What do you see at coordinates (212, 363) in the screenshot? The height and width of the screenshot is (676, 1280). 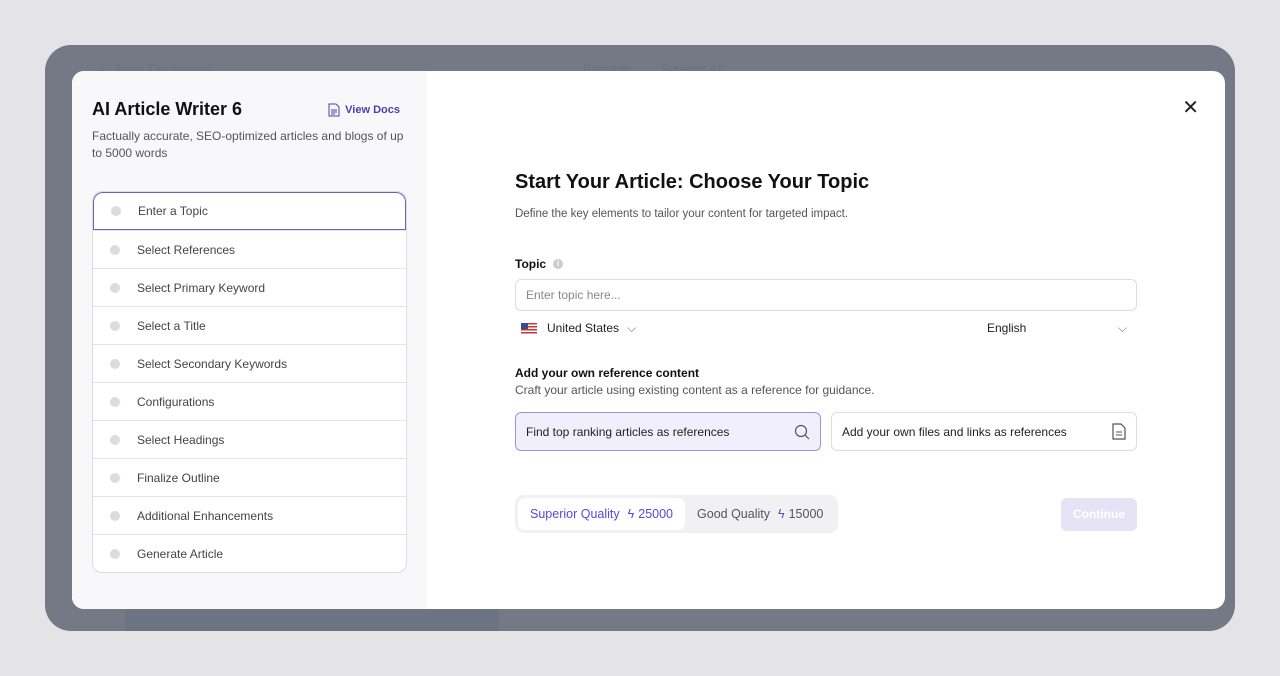 I see `step-label: Select Secondary Keywords` at bounding box center [212, 363].